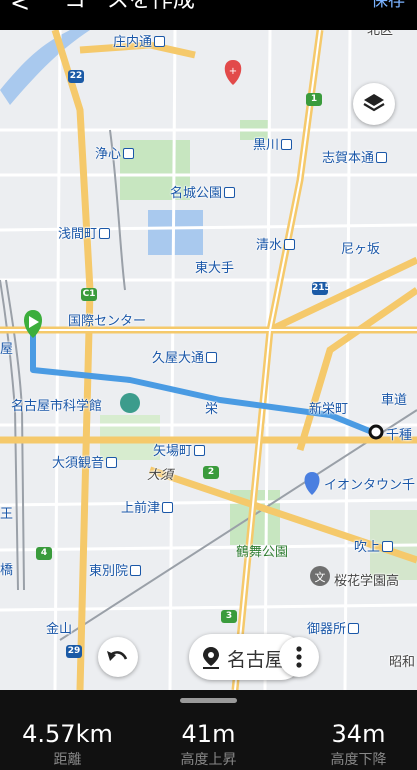  What do you see at coordinates (76, 76) in the screenshot?
I see `route-shield-22: 22` at bounding box center [76, 76].